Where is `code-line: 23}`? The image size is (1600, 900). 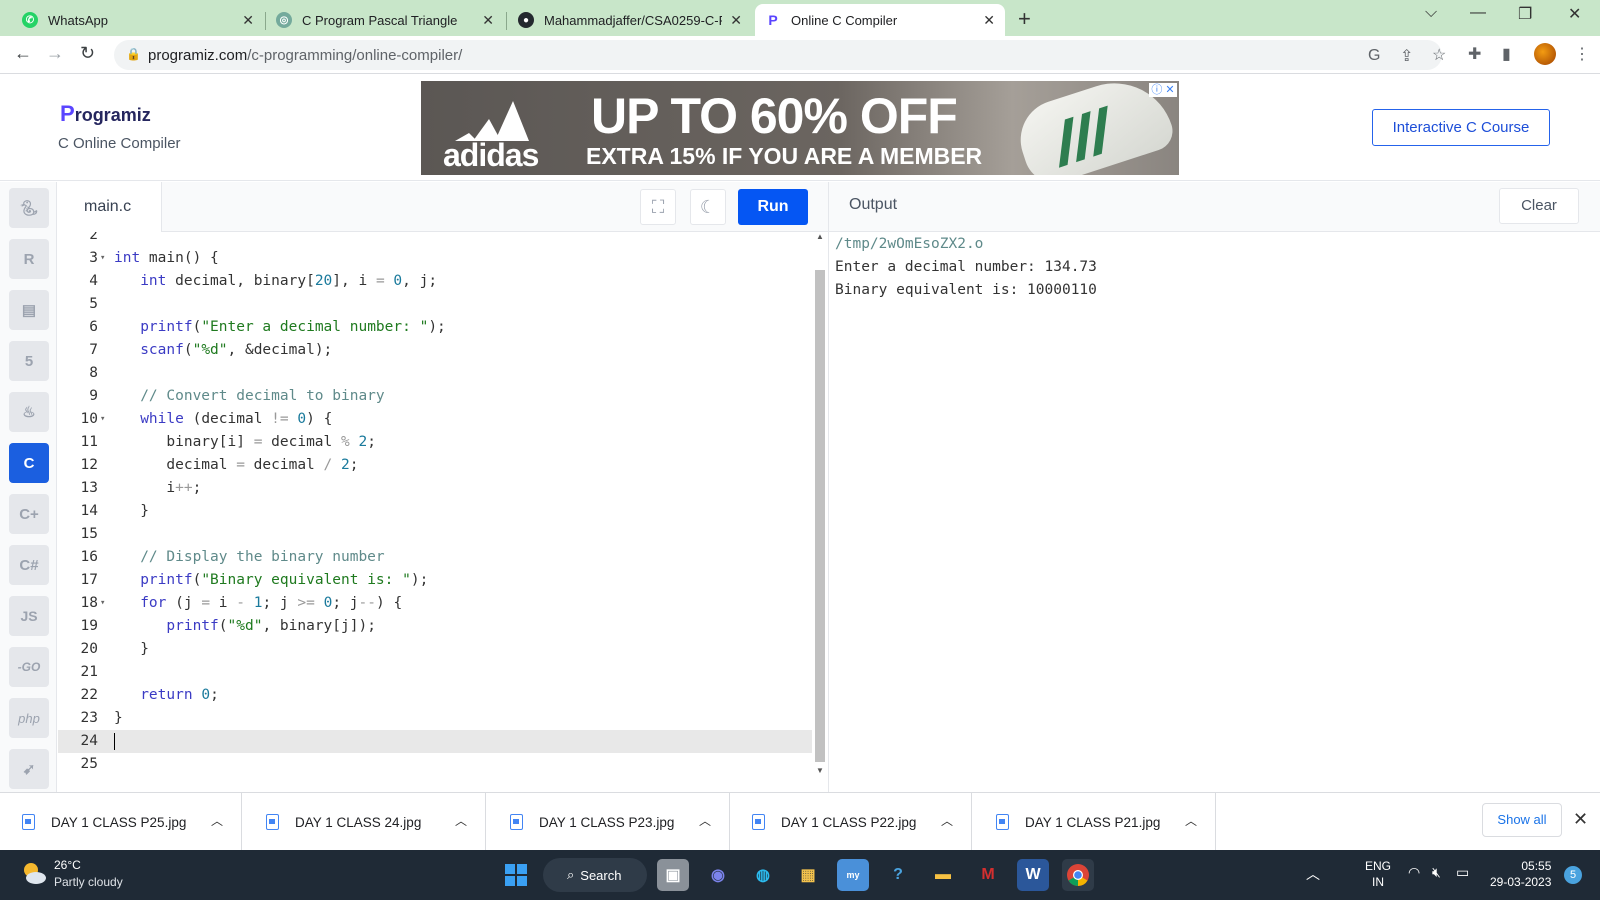
code-line: 23} is located at coordinates (435, 718).